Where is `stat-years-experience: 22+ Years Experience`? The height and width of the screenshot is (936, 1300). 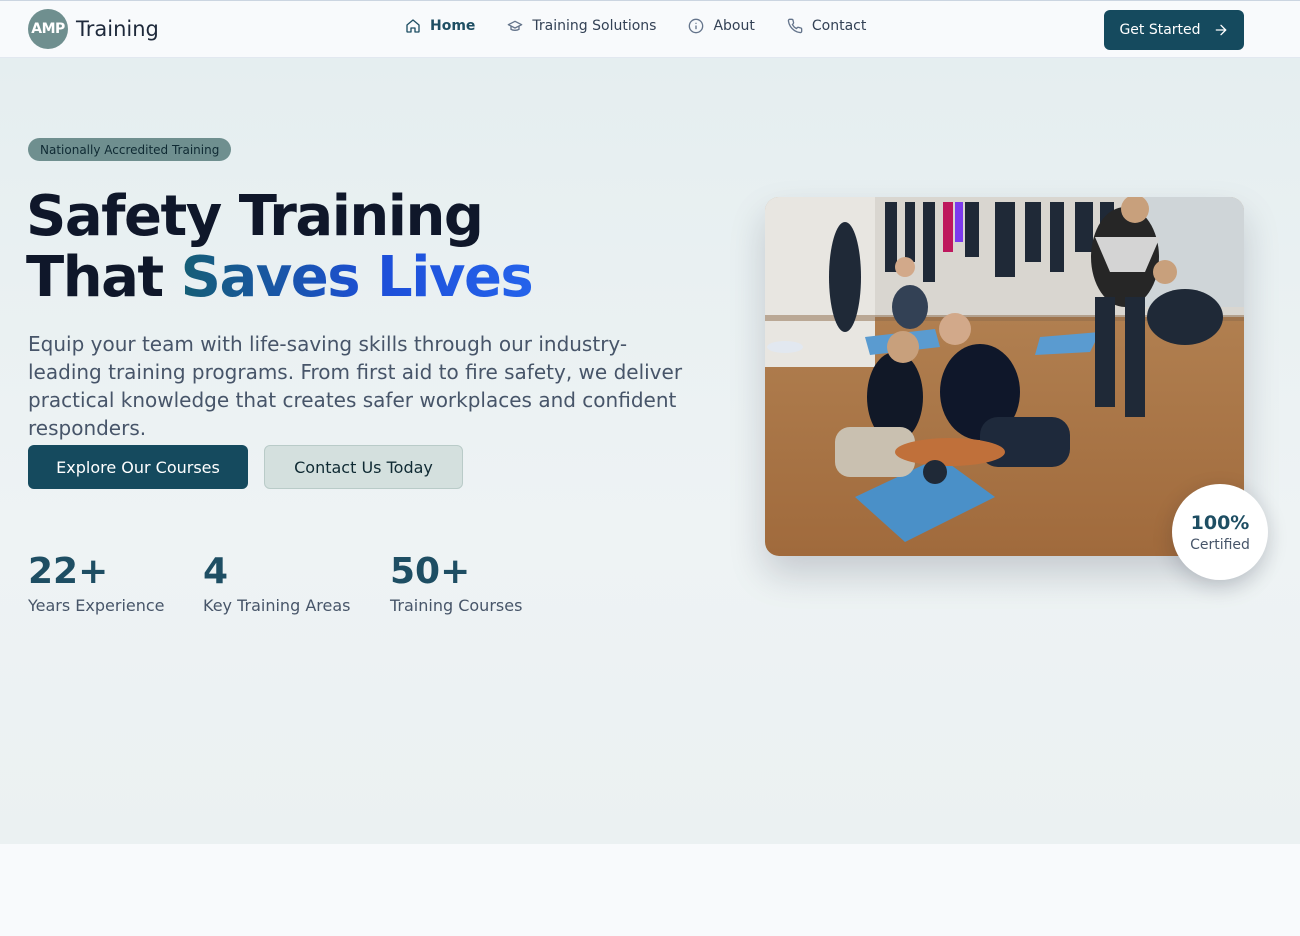 stat-years-experience: 22+ Years Experience is located at coordinates (96, 582).